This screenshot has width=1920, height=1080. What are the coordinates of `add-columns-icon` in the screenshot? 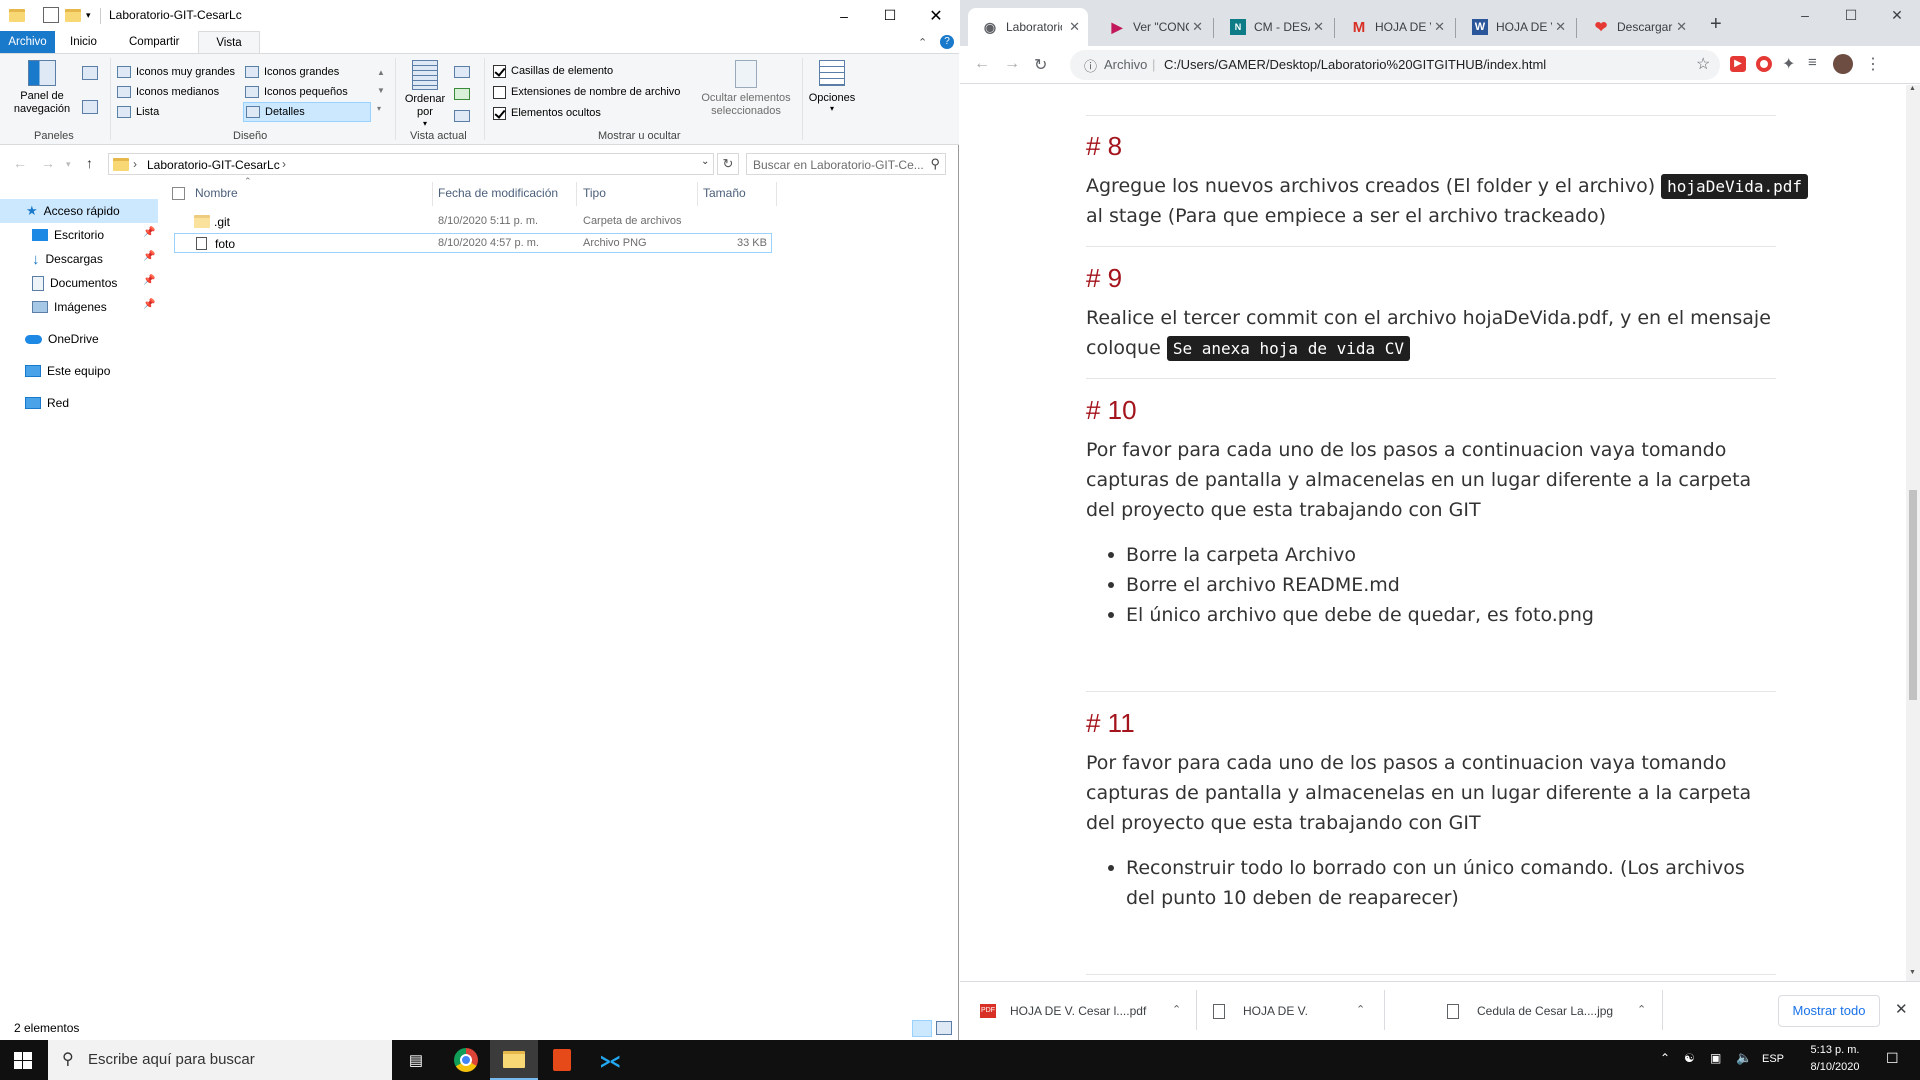 It's located at (462, 94).